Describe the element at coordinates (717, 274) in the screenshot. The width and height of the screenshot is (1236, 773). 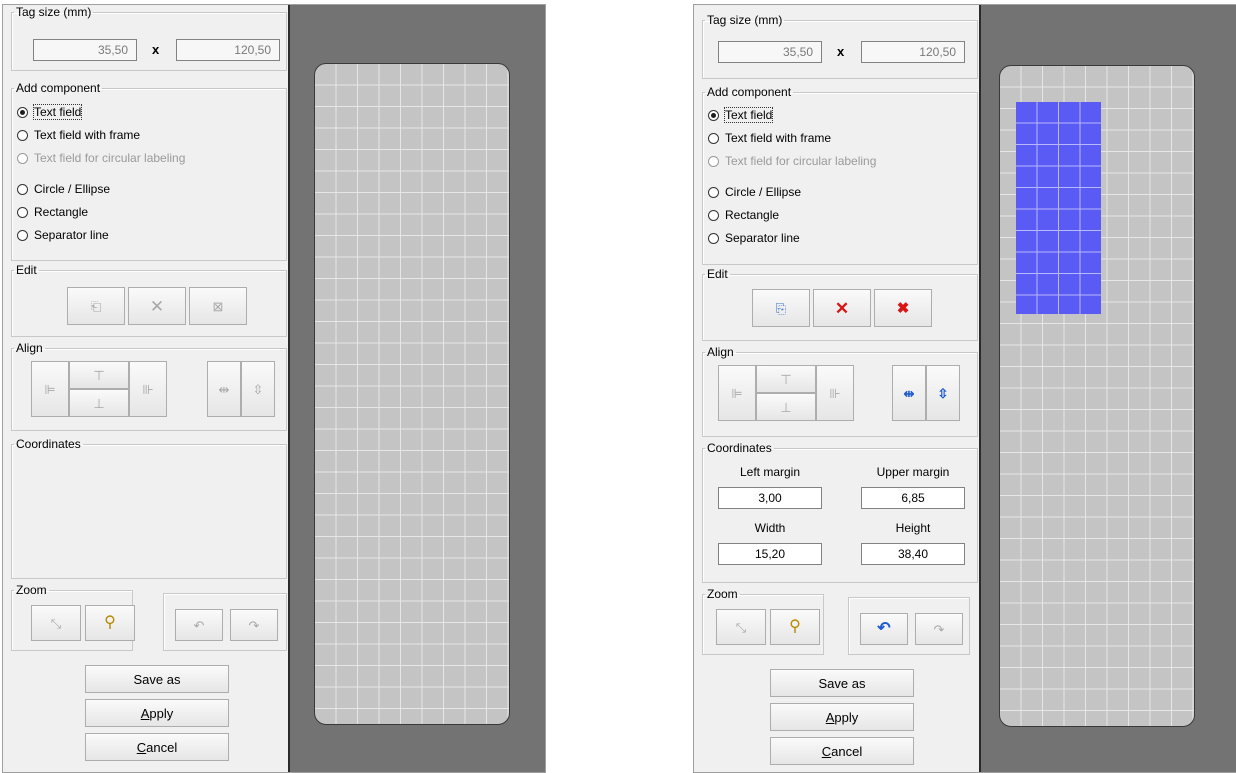
I see `edit-legend: Edit` at that location.